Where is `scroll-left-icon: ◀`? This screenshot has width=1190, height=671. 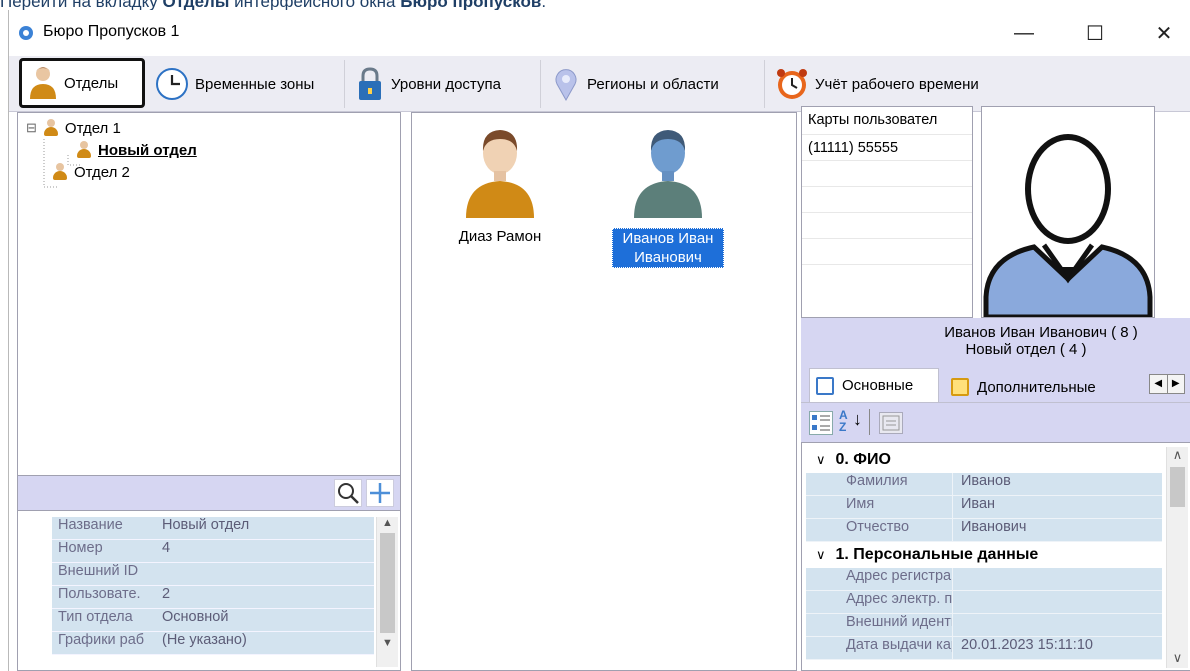 scroll-left-icon: ◀ is located at coordinates (1159, 384).